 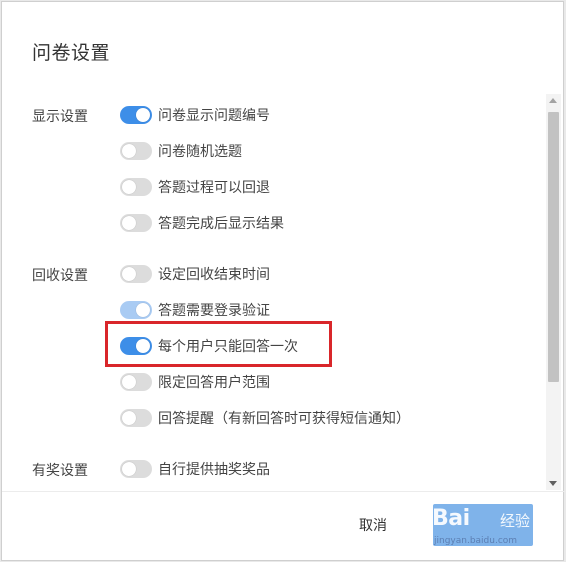 What do you see at coordinates (221, 224) in the screenshot?
I see `setting-label: 答题完成后显示结果` at bounding box center [221, 224].